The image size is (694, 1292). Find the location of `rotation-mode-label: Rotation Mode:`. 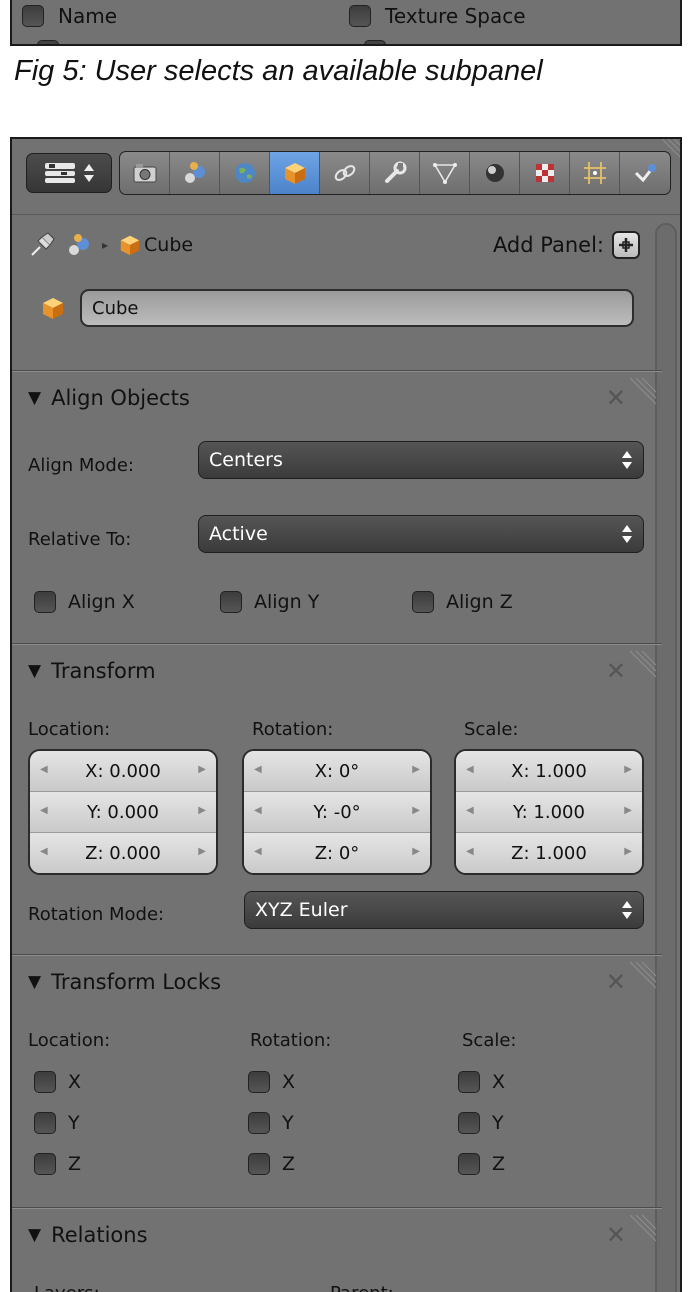

rotation-mode-label: Rotation Mode: is located at coordinates (96, 914).